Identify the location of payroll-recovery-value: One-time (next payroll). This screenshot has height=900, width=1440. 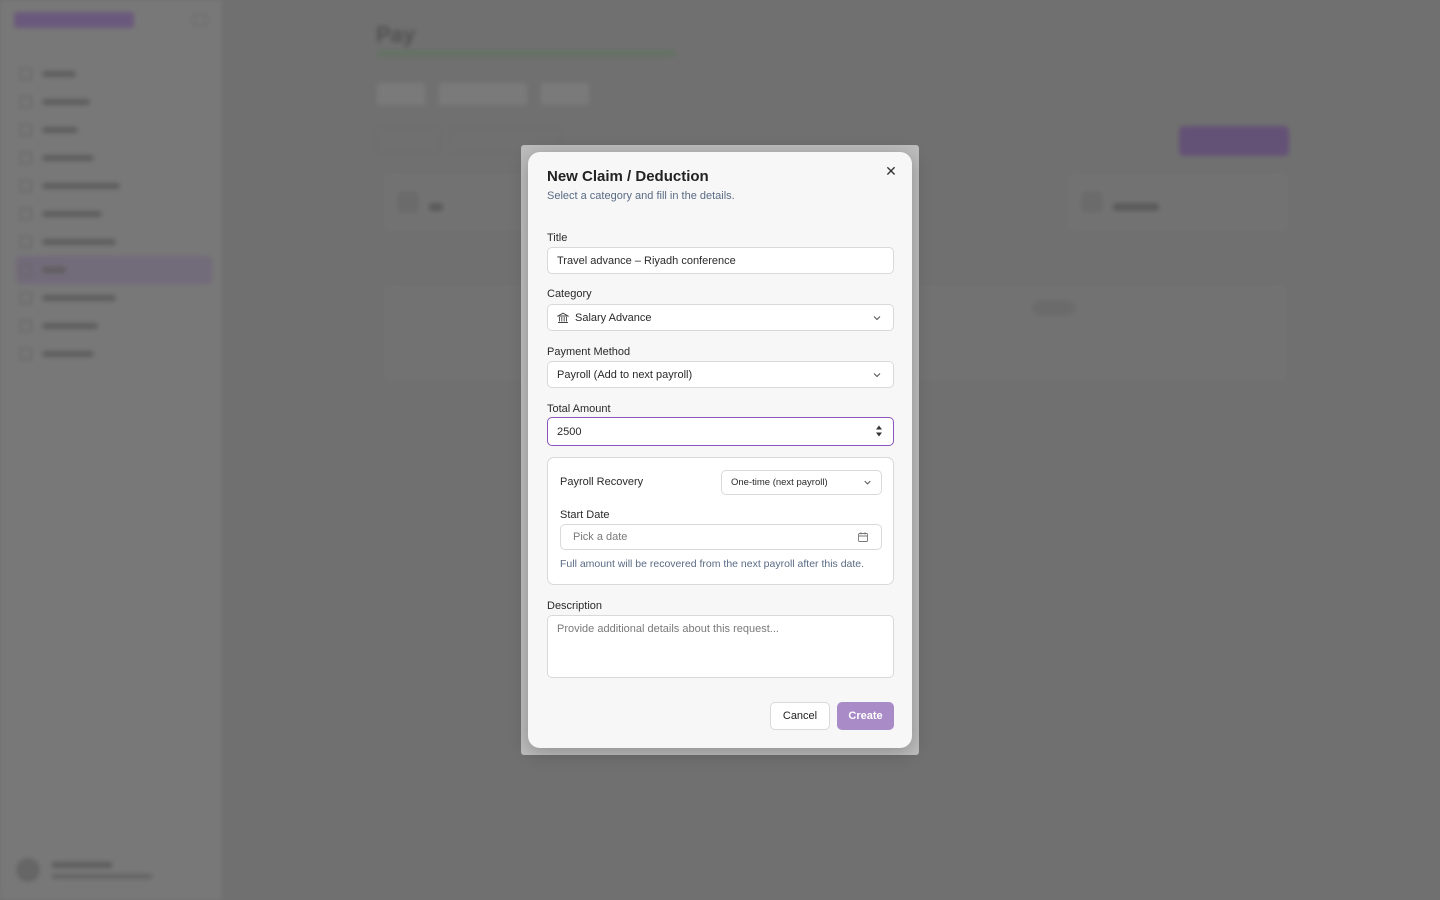
(779, 482).